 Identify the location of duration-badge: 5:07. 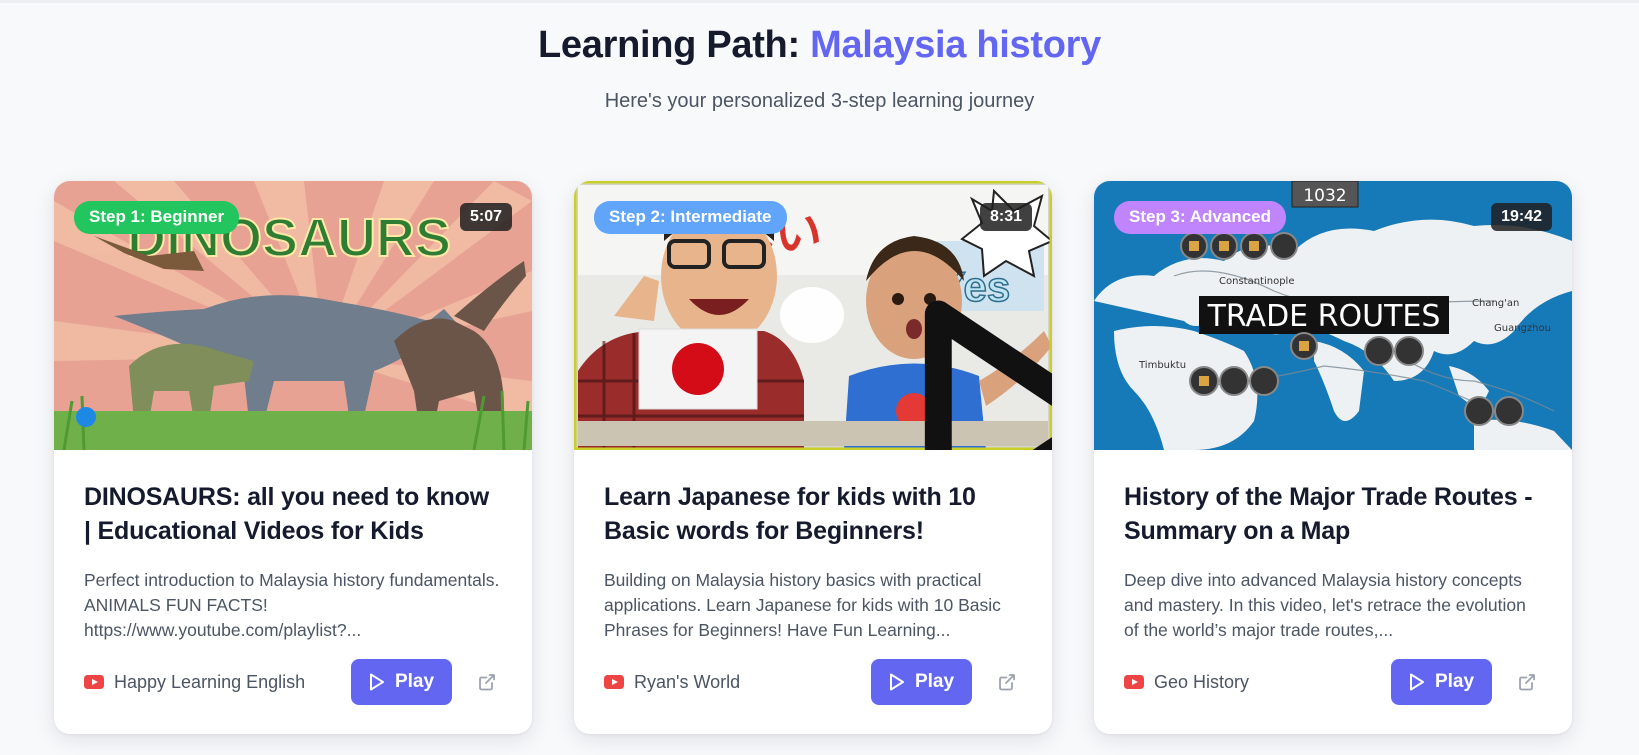
(485, 217).